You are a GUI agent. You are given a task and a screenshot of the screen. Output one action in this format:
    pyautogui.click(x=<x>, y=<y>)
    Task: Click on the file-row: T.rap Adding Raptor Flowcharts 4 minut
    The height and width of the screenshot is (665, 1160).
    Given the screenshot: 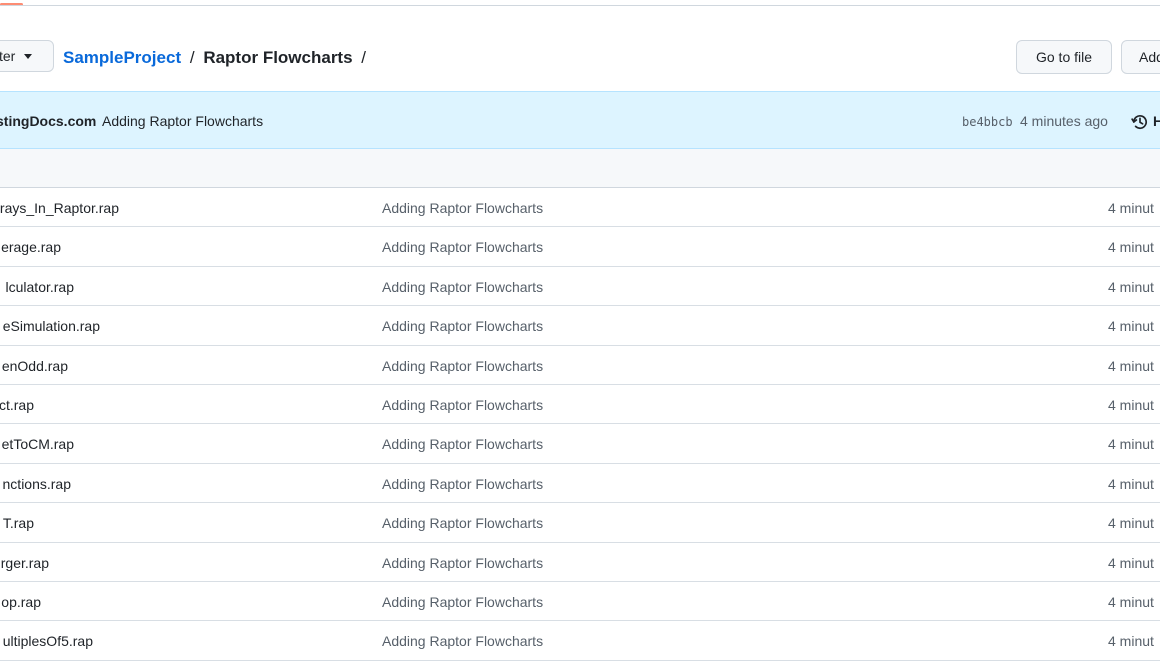 What is the action you would take?
    pyautogui.click(x=580, y=523)
    